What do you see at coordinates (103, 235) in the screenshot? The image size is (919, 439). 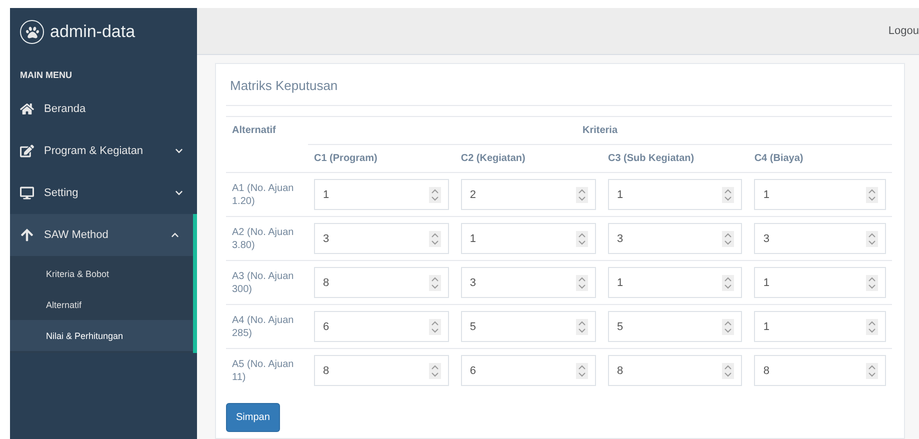 I see `sidebar-item: SAW Method` at bounding box center [103, 235].